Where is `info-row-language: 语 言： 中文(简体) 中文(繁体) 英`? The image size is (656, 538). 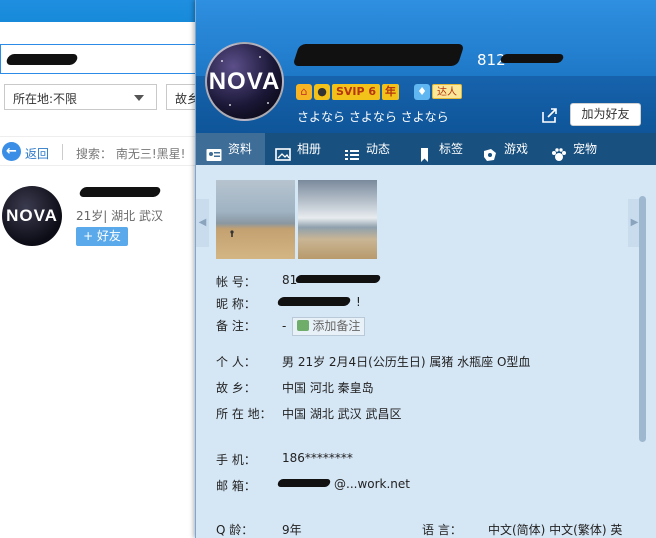 info-row-language: 语 言： 中文(简体) 中文(繁体) 英 is located at coordinates (522, 529).